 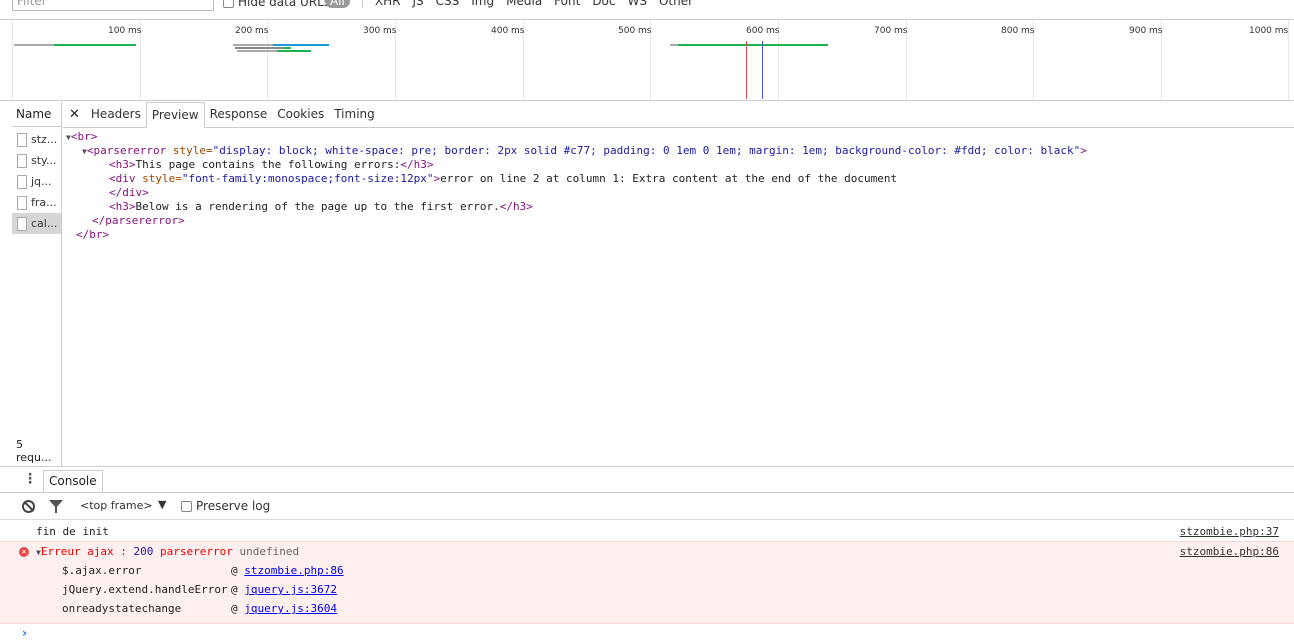 What do you see at coordinates (290, 589) in the screenshot?
I see `stack-link: jquery.js:3672` at bounding box center [290, 589].